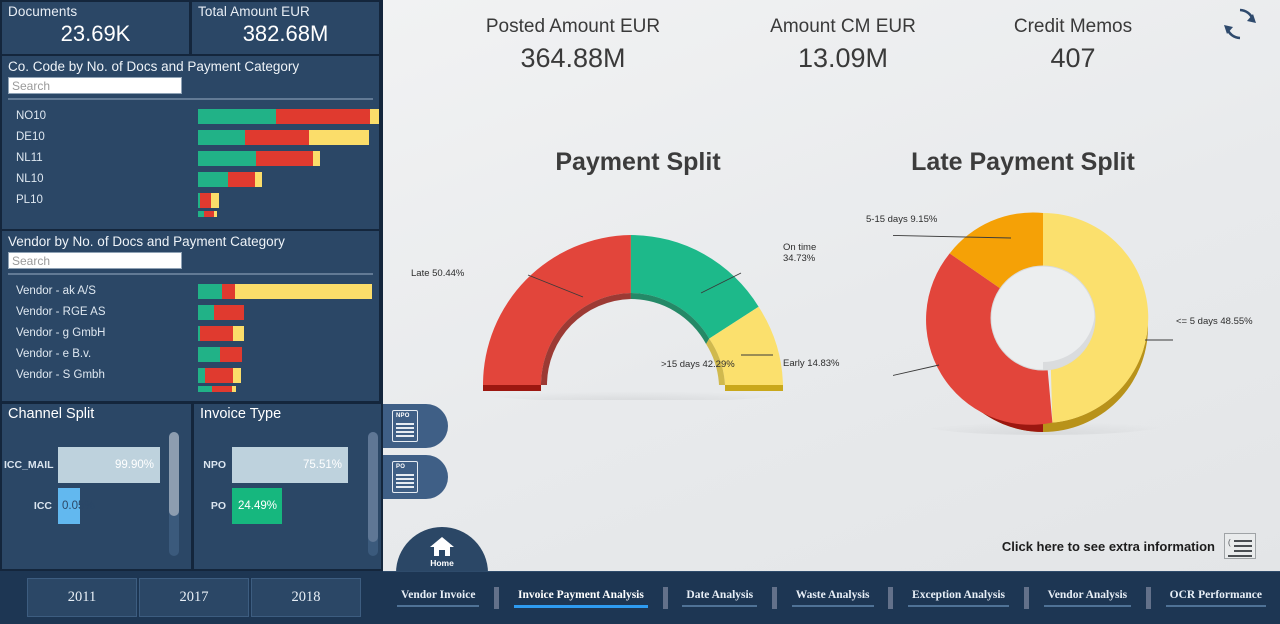 The image size is (1280, 624). Describe the element at coordinates (95, 260) in the screenshot. I see `vendor-search-input` at that location.